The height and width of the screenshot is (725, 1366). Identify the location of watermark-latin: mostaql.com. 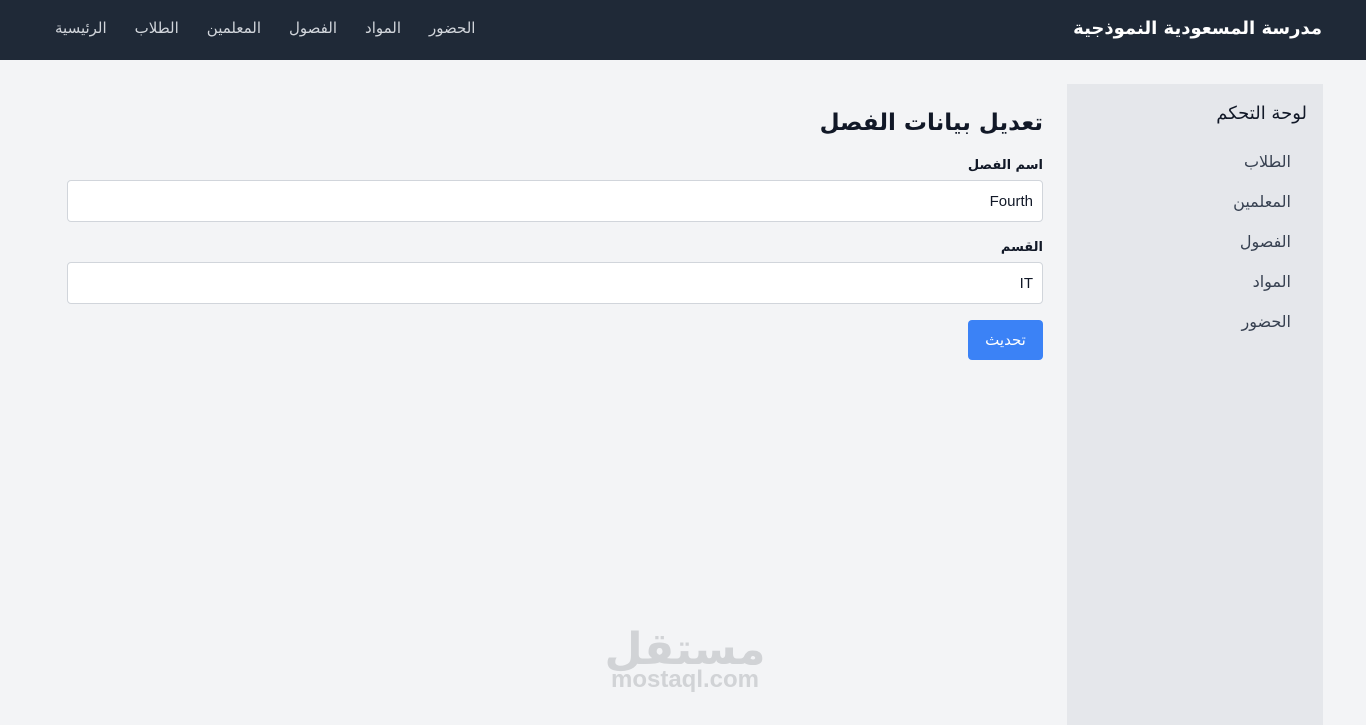
(685, 679).